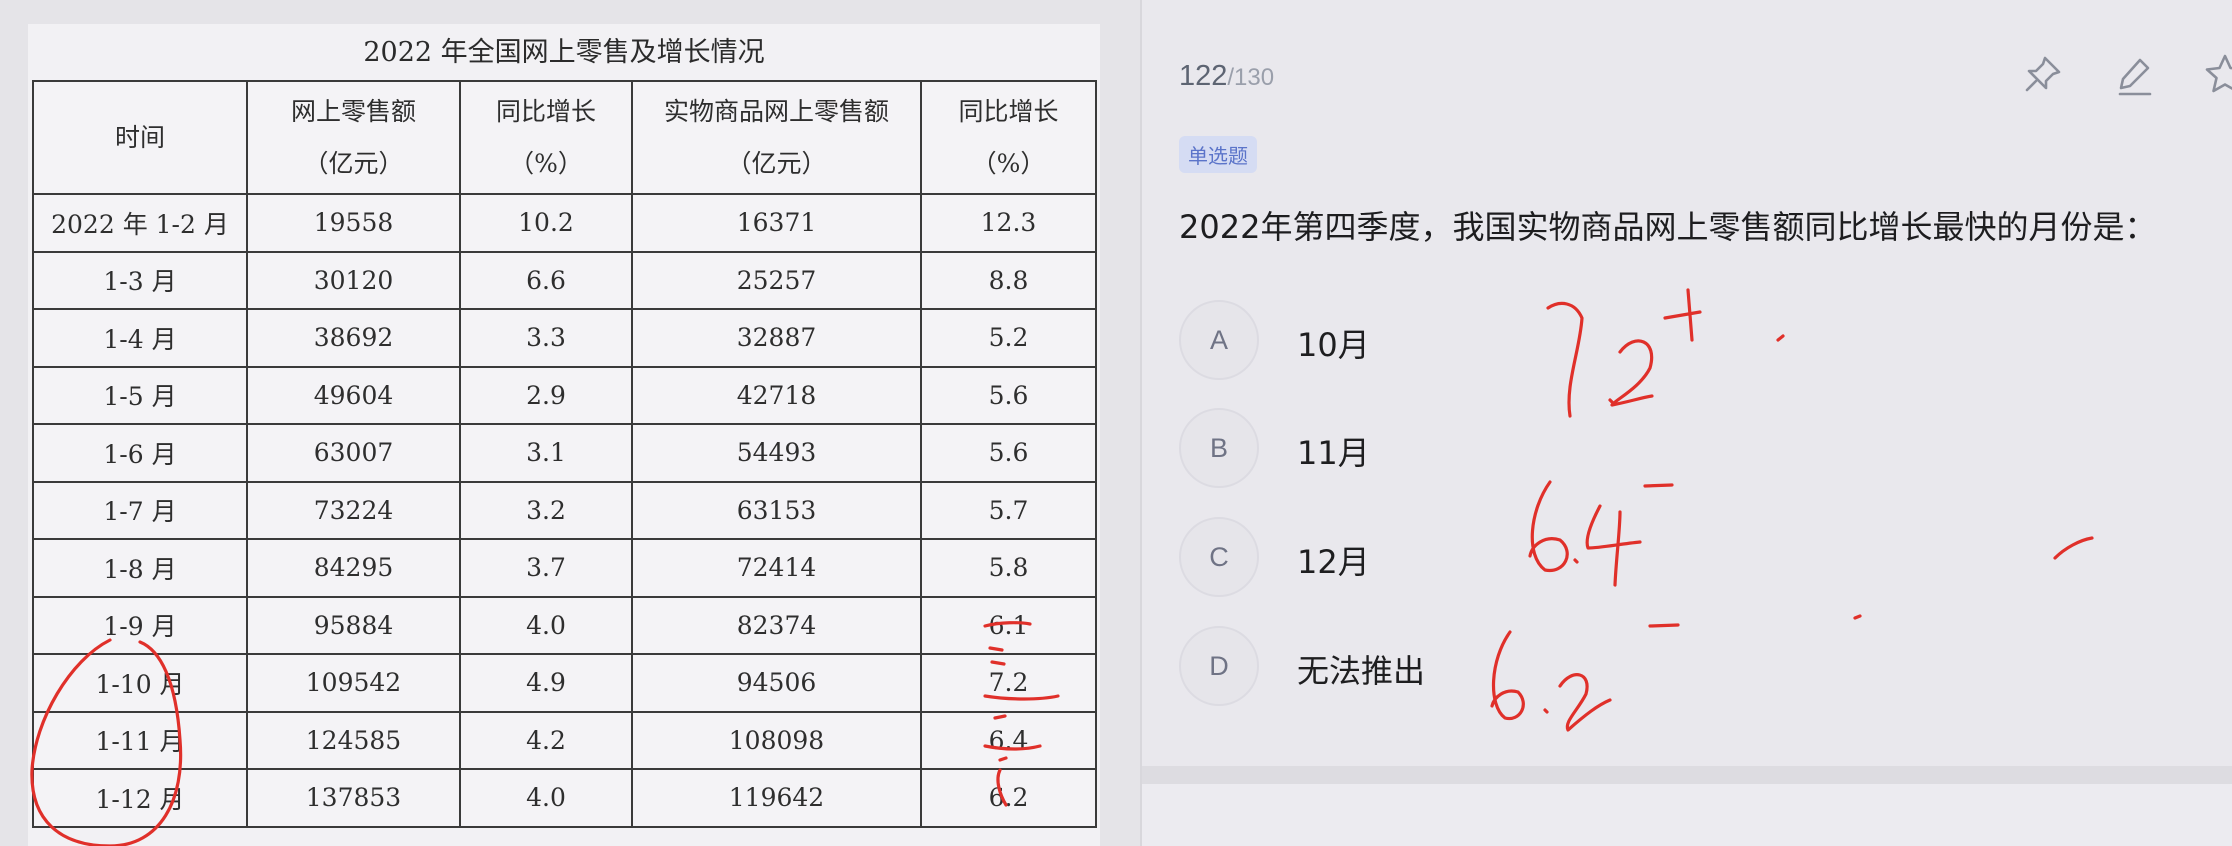 The height and width of the screenshot is (846, 2232). What do you see at coordinates (140, 740) in the screenshot?
I see `cell-period: 1-11 月` at bounding box center [140, 740].